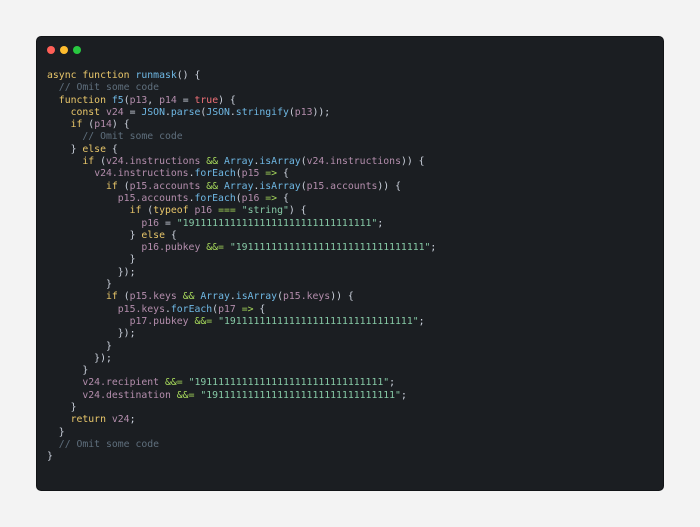  Describe the element at coordinates (174, 211) in the screenshot. I see `code-token: typeof` at that location.